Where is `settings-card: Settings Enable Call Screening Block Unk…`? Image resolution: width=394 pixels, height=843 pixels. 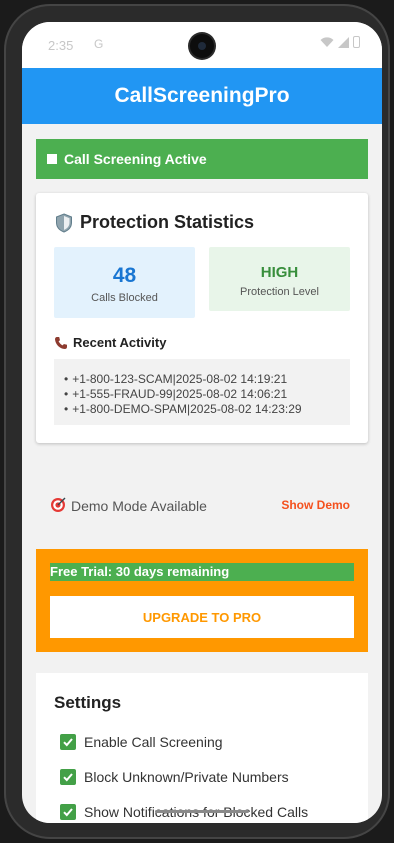 settings-card: Settings Enable Call Screening Block Unk… is located at coordinates (202, 748).